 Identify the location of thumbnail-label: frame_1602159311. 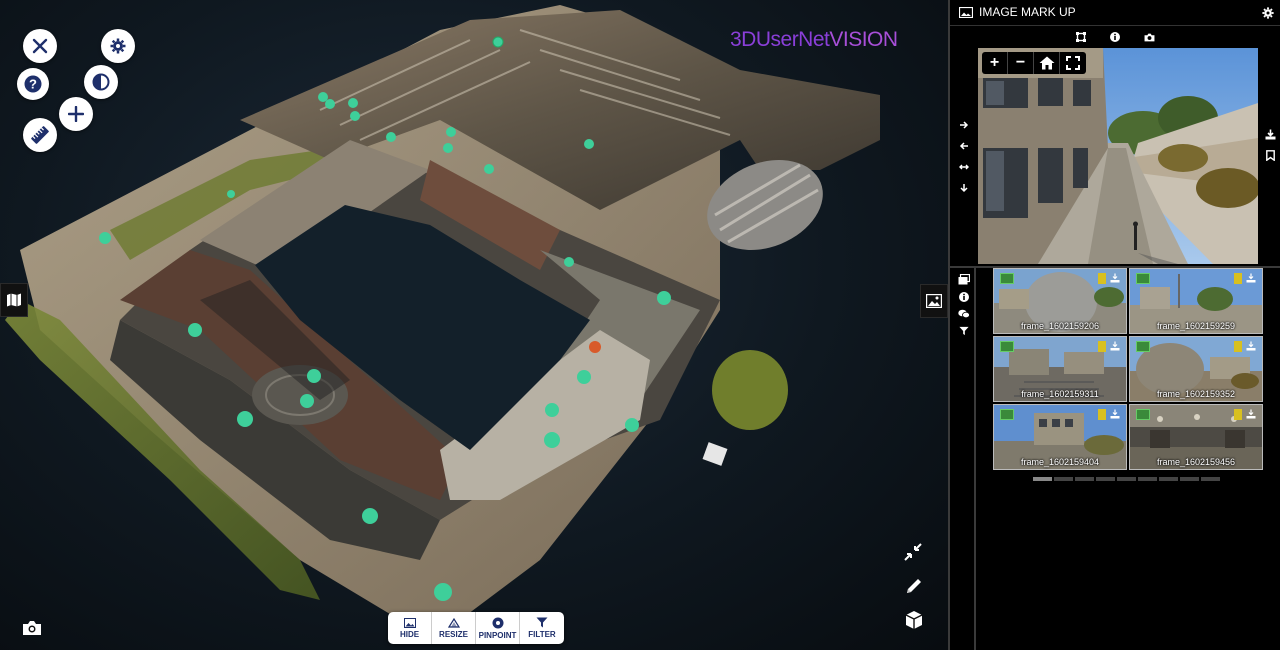
(1060, 394).